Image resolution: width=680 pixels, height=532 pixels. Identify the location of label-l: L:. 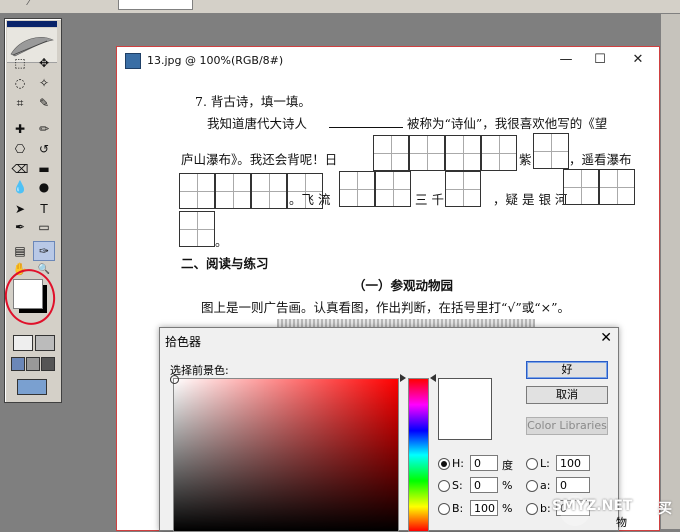
(545, 463).